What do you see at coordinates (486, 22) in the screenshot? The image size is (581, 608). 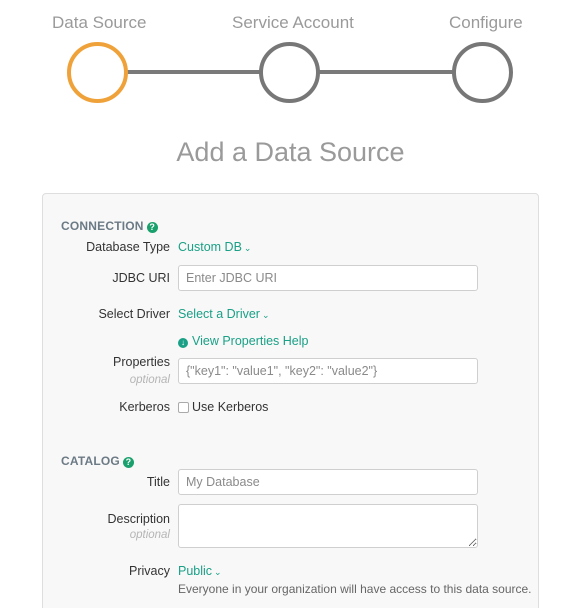 I see `step-configure-label: Configure` at bounding box center [486, 22].